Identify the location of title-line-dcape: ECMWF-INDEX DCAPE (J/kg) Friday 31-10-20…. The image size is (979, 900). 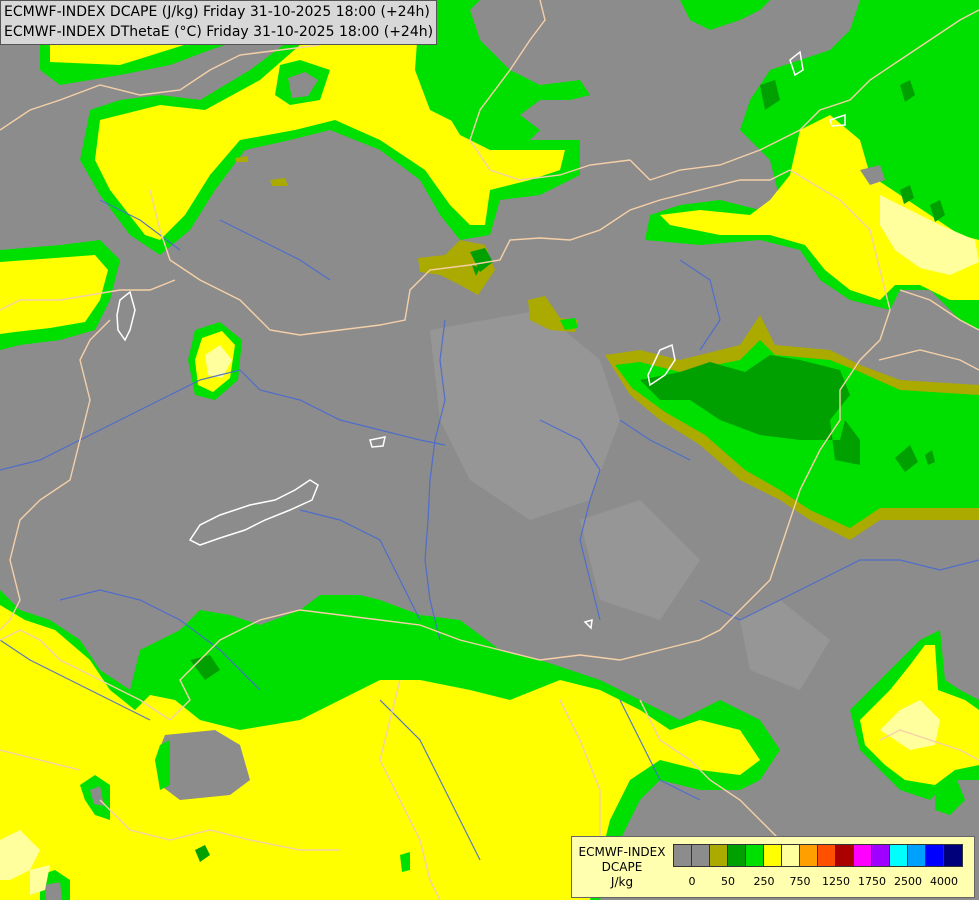
(217, 12).